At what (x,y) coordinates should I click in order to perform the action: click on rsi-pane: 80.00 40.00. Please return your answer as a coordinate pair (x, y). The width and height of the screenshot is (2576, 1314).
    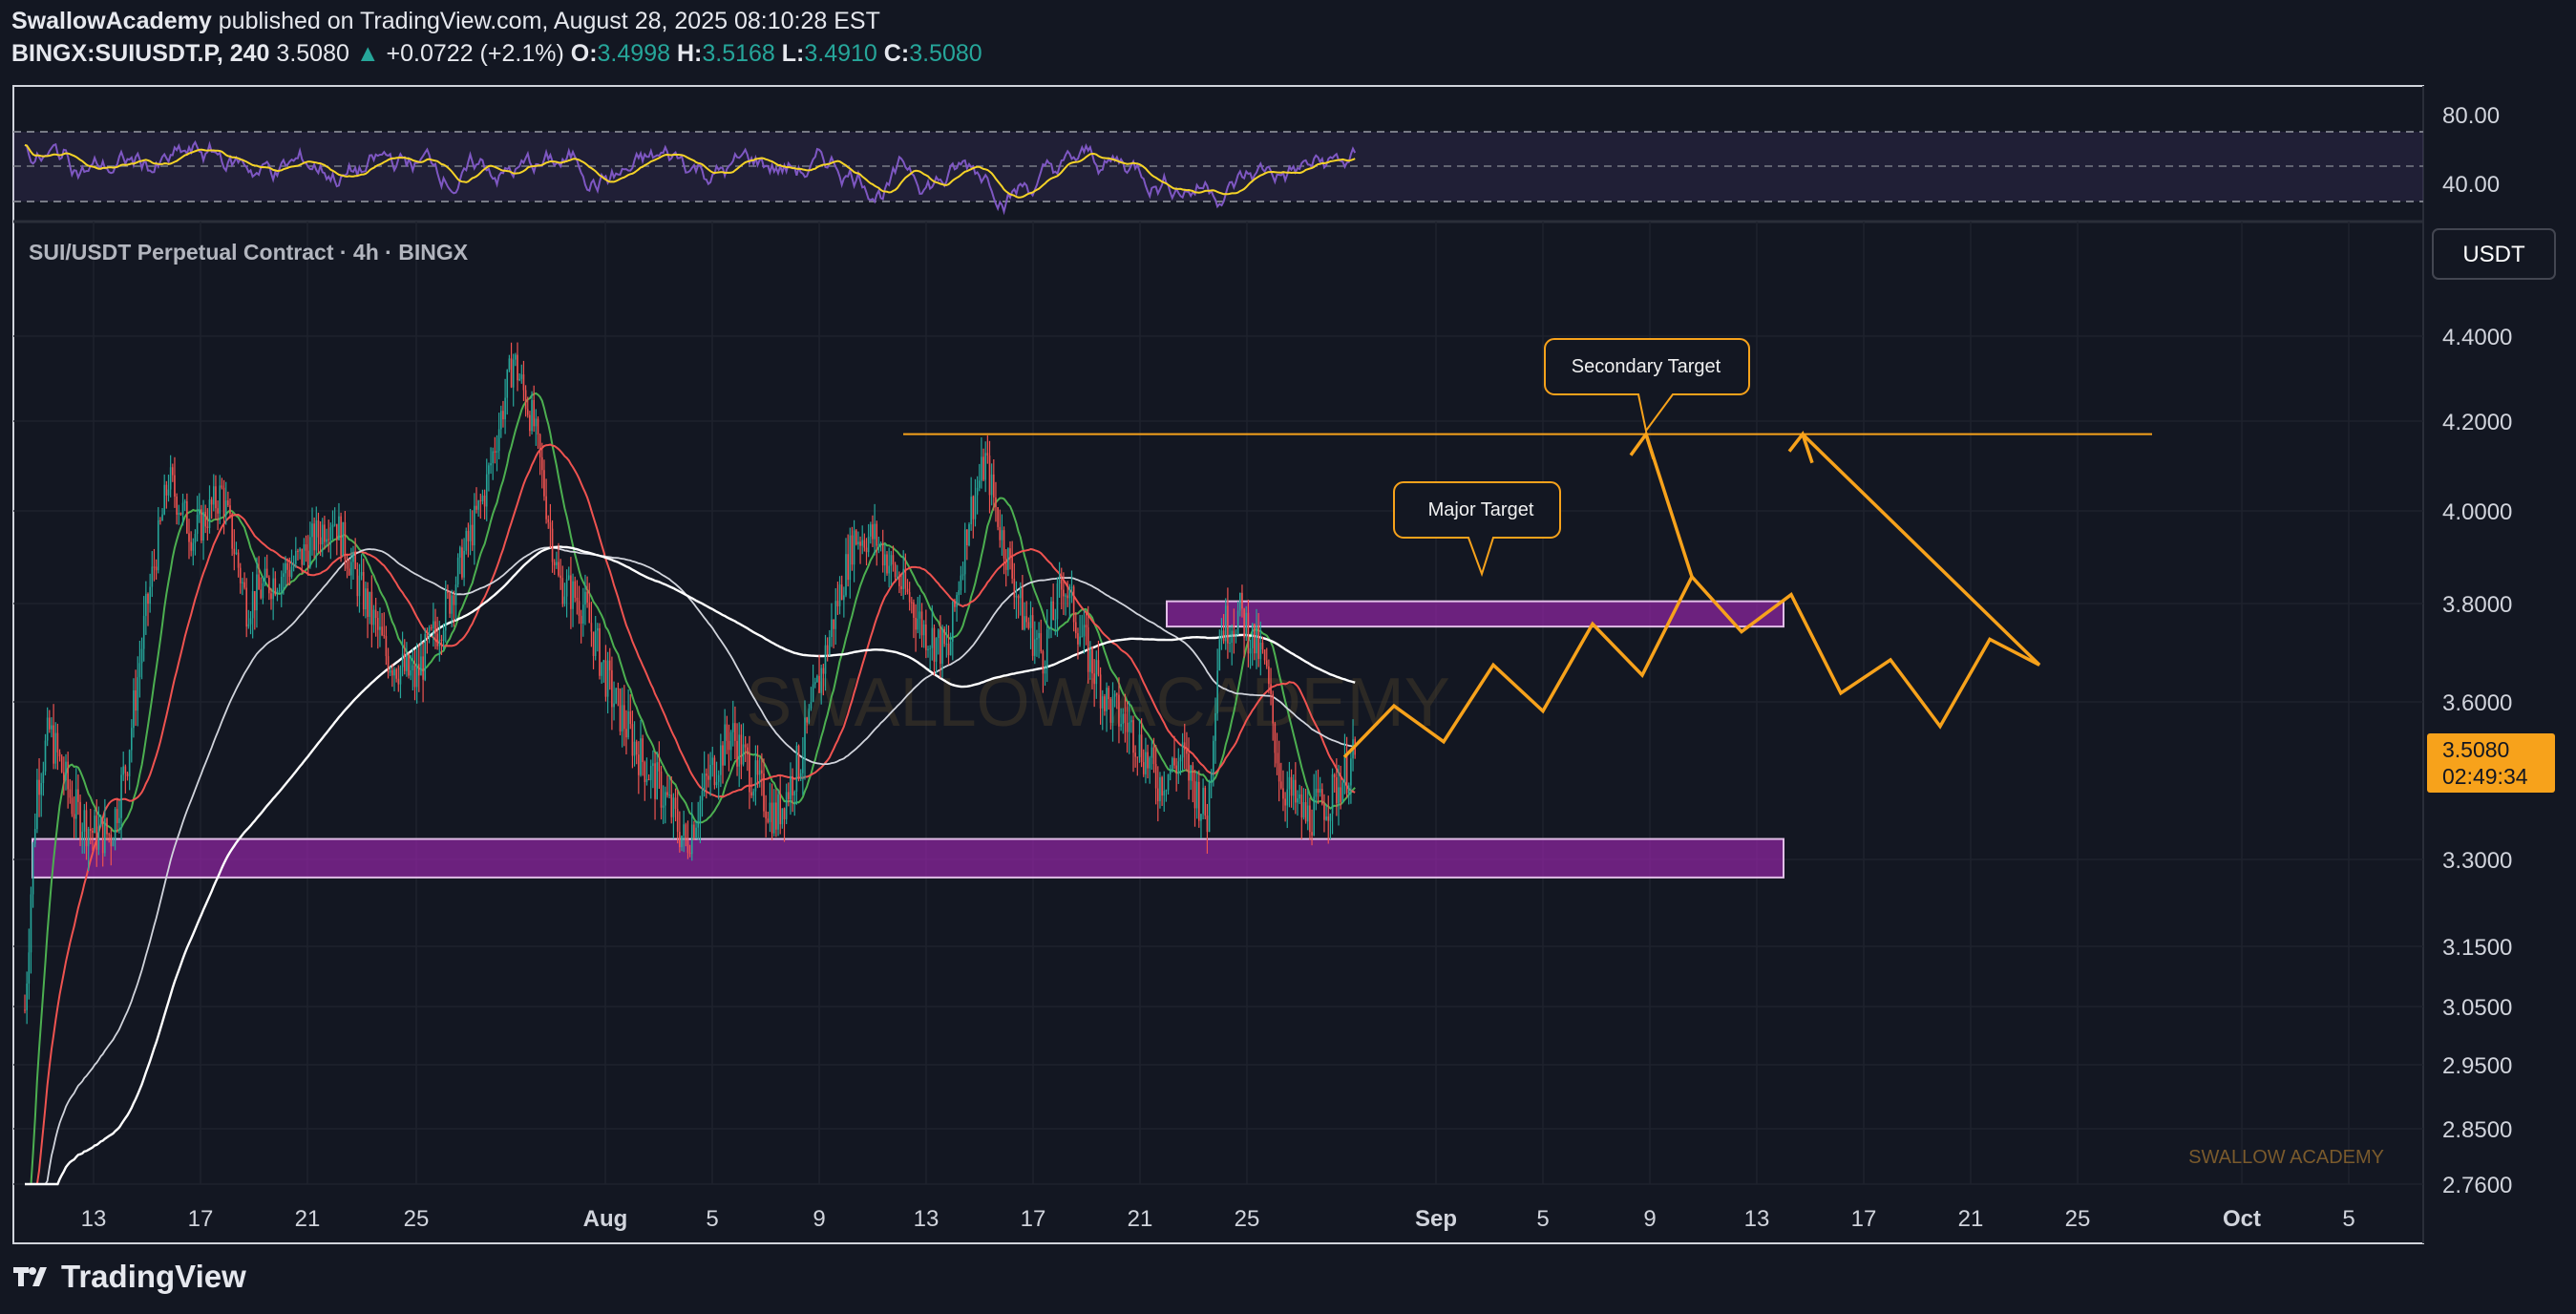
    Looking at the image, I should click on (1256, 159).